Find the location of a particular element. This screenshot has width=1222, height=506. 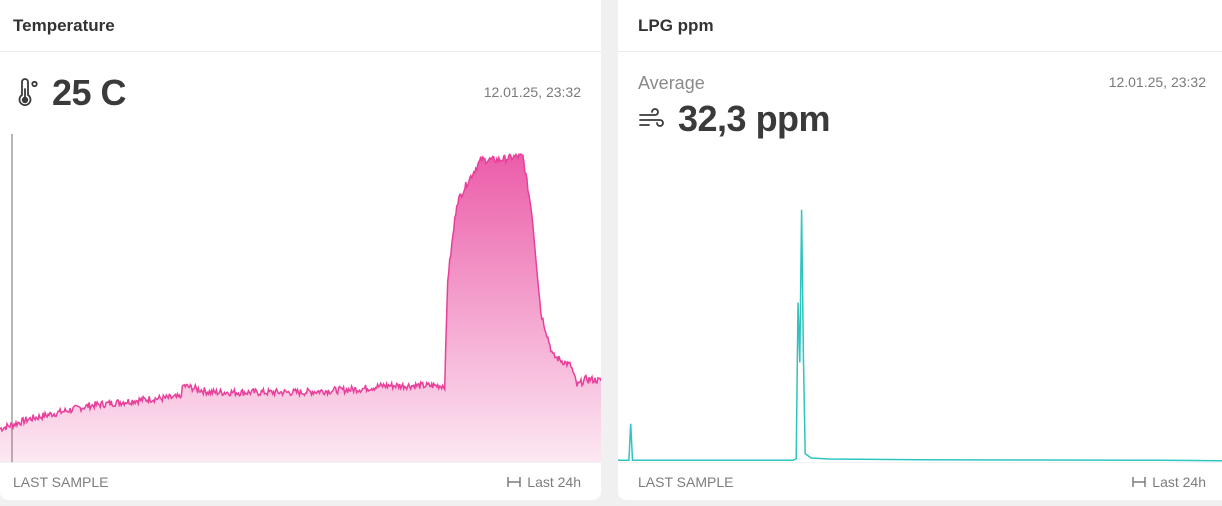

card-title: Temperature is located at coordinates (300, 26).